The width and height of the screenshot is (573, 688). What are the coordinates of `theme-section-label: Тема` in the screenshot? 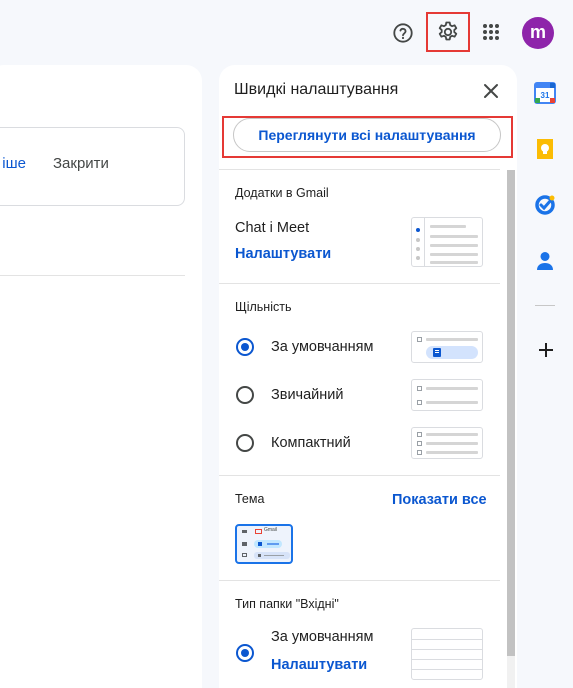 It's located at (250, 499).